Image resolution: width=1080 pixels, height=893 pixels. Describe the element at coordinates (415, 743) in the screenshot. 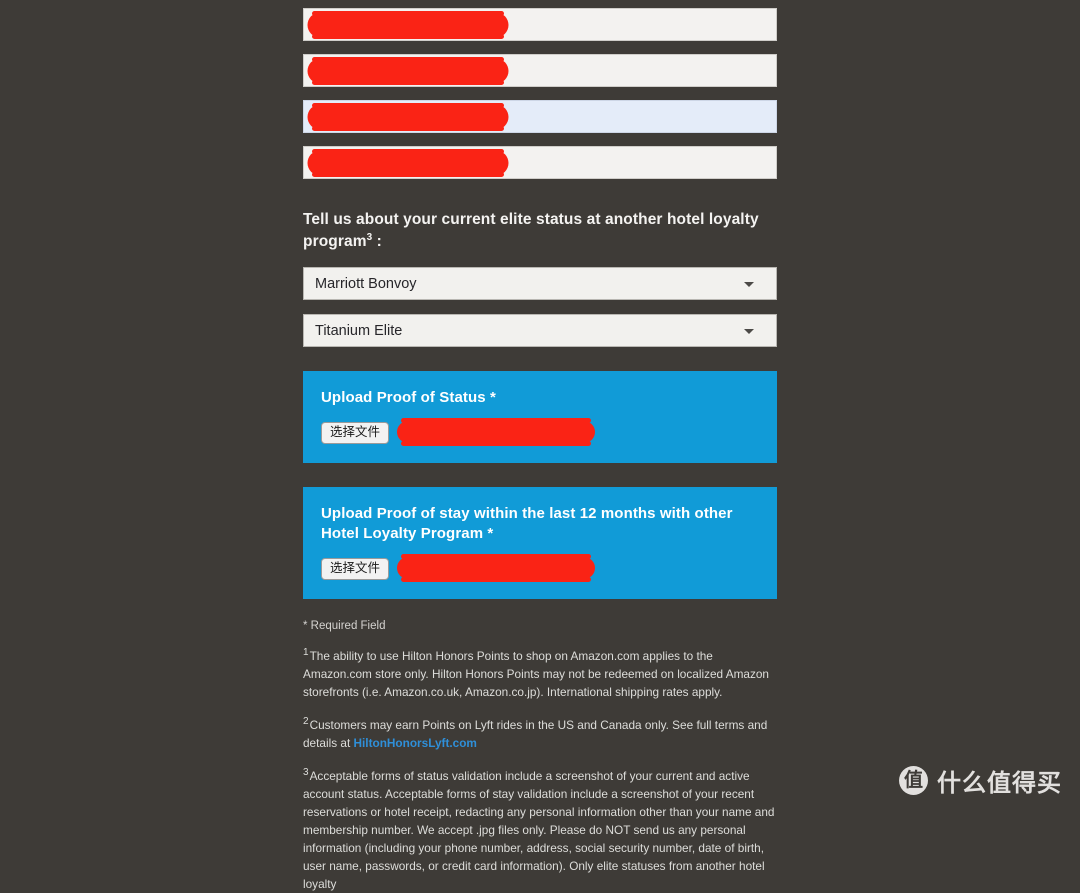

I see `hilton-honors-lyft-link: HiltonHonorsLyft.com` at that location.